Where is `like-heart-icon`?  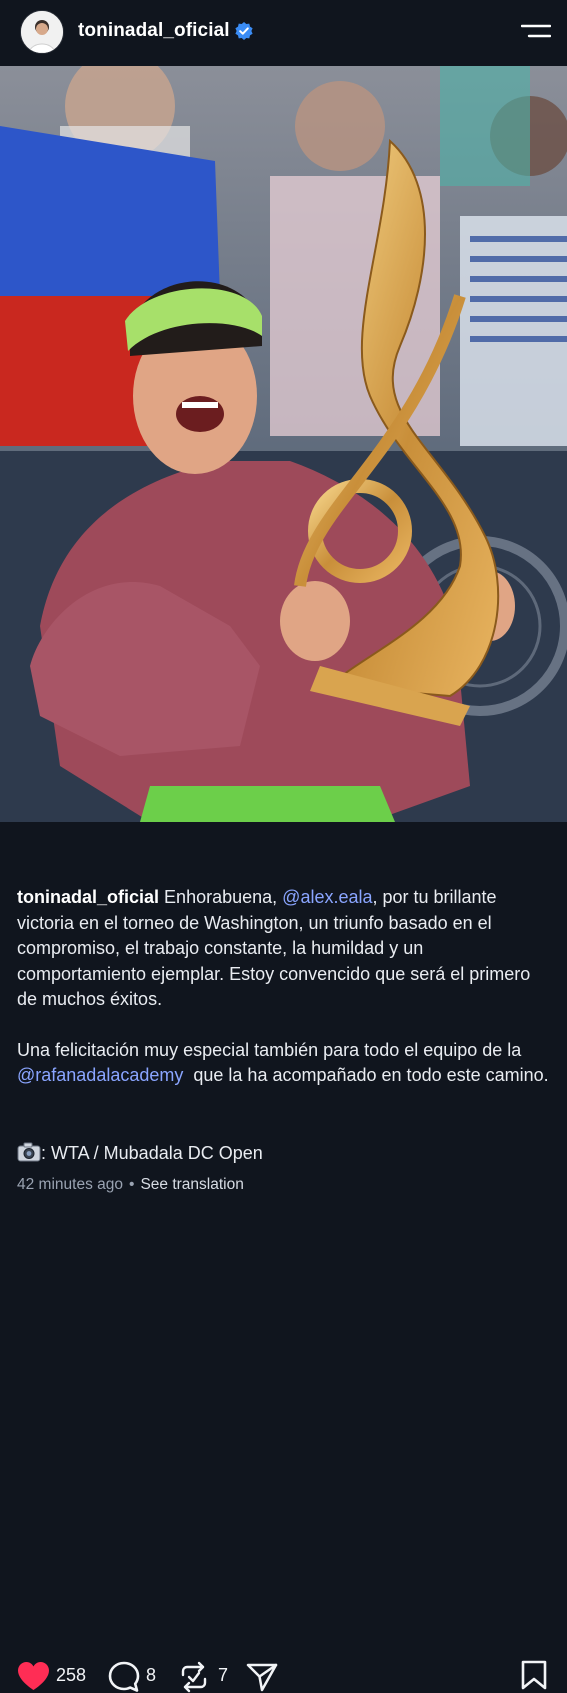 like-heart-icon is located at coordinates (33, 1676).